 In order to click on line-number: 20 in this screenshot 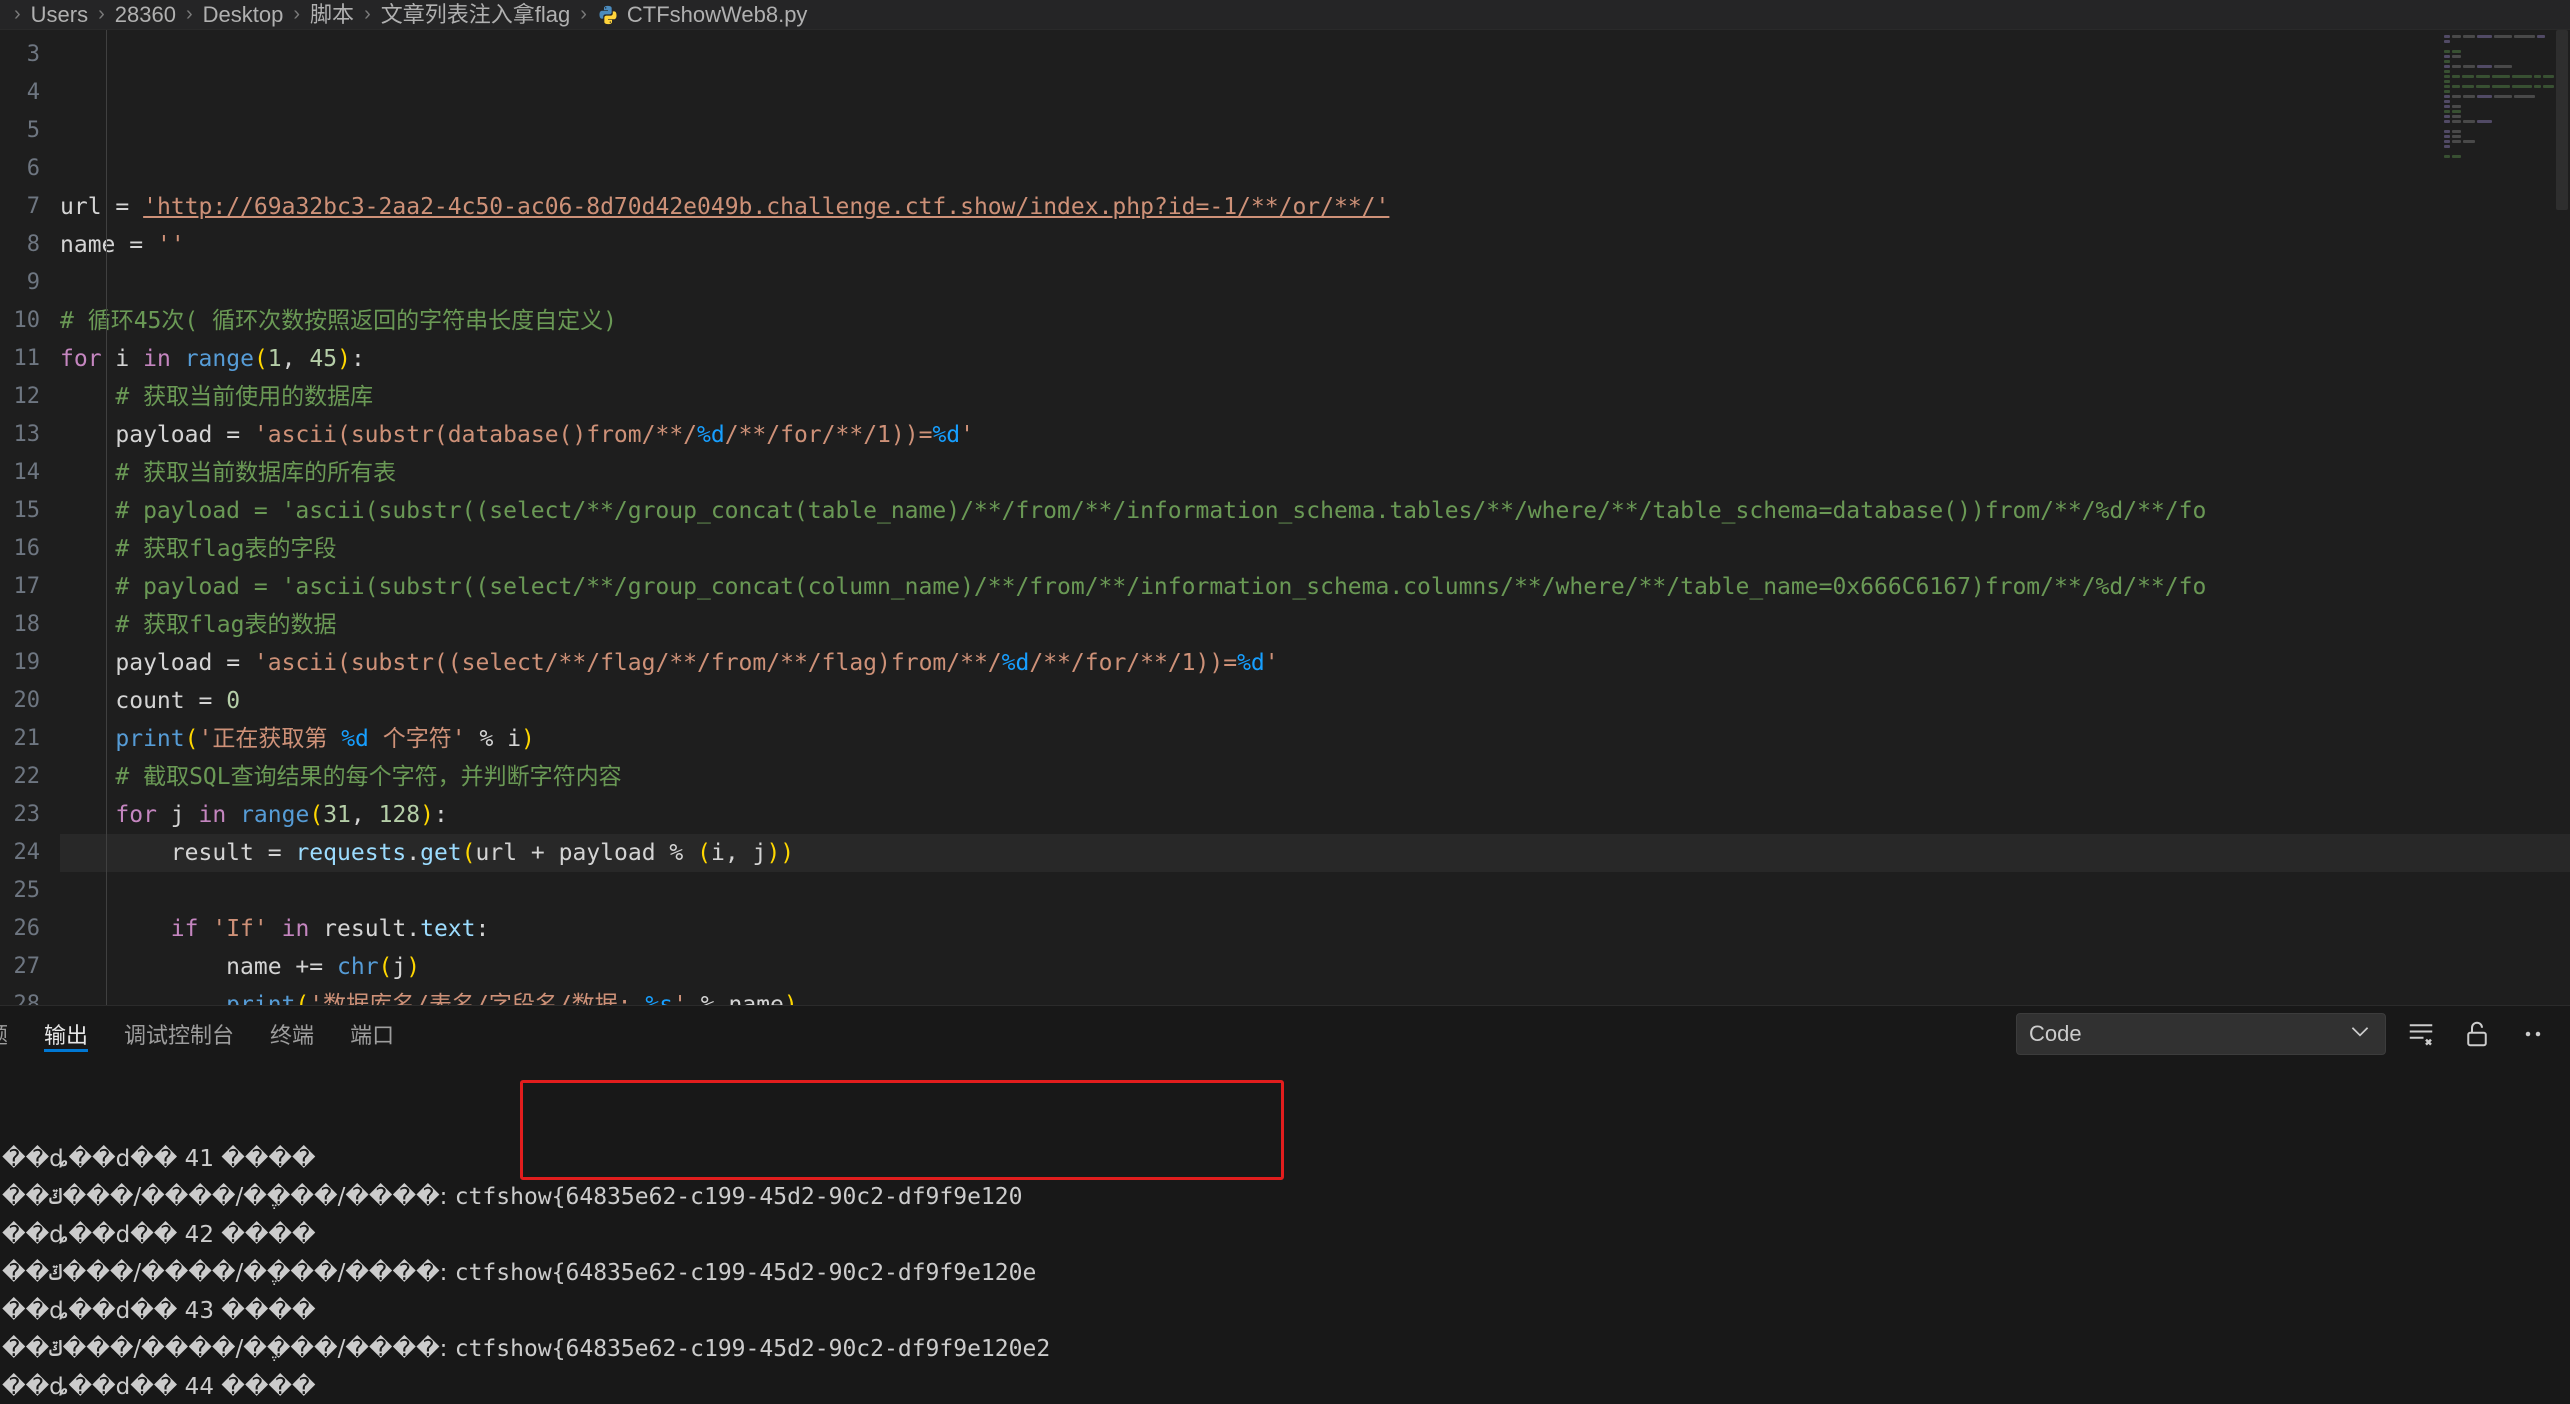, I will do `click(27, 700)`.